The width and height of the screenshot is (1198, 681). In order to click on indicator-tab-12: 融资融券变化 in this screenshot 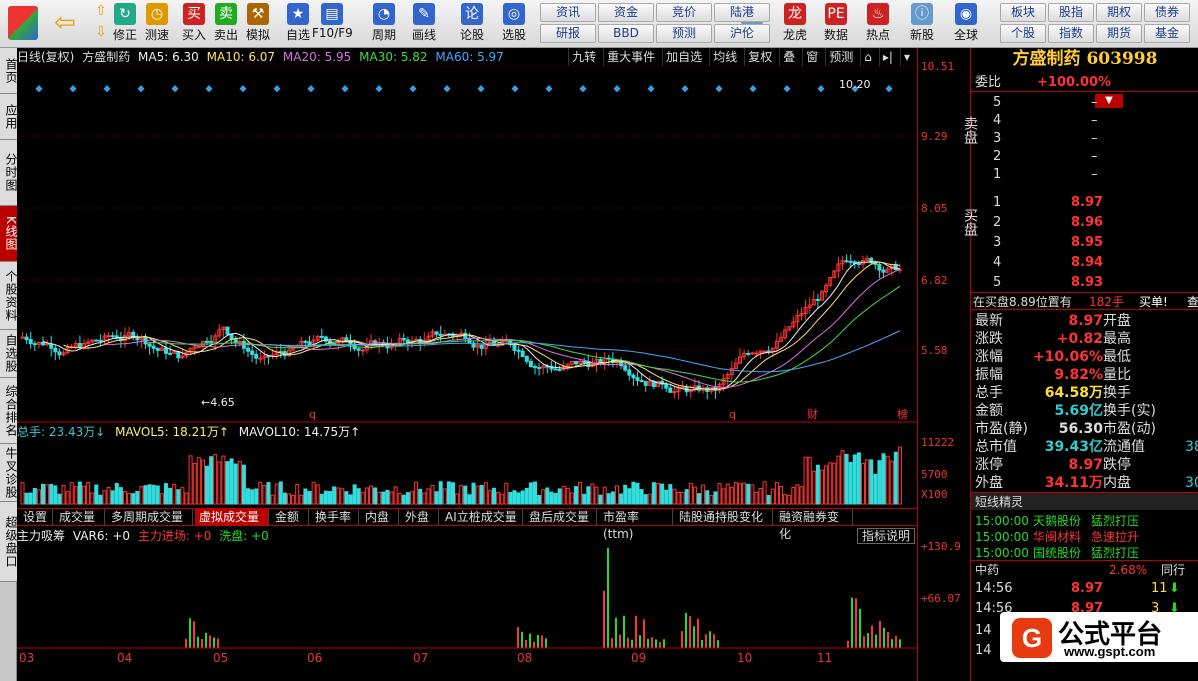, I will do `click(814, 525)`.